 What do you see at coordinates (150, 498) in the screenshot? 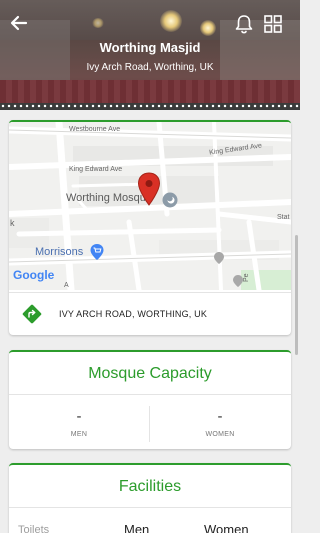
I see `facilities-card: Facilities Toilets Men Women` at bounding box center [150, 498].